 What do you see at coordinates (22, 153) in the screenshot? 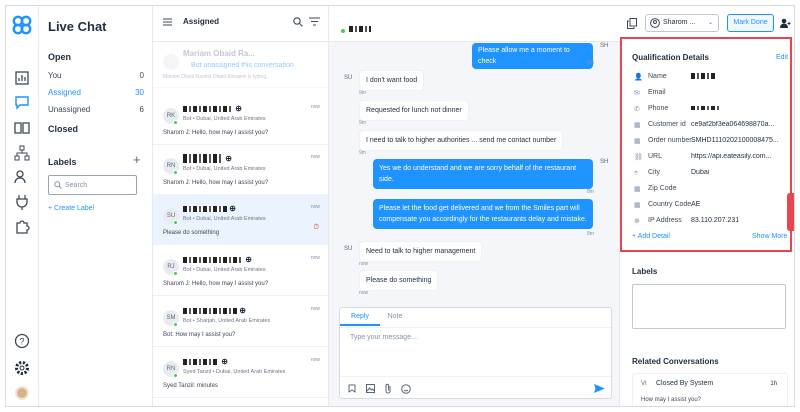
I see `teams-icon` at bounding box center [22, 153].